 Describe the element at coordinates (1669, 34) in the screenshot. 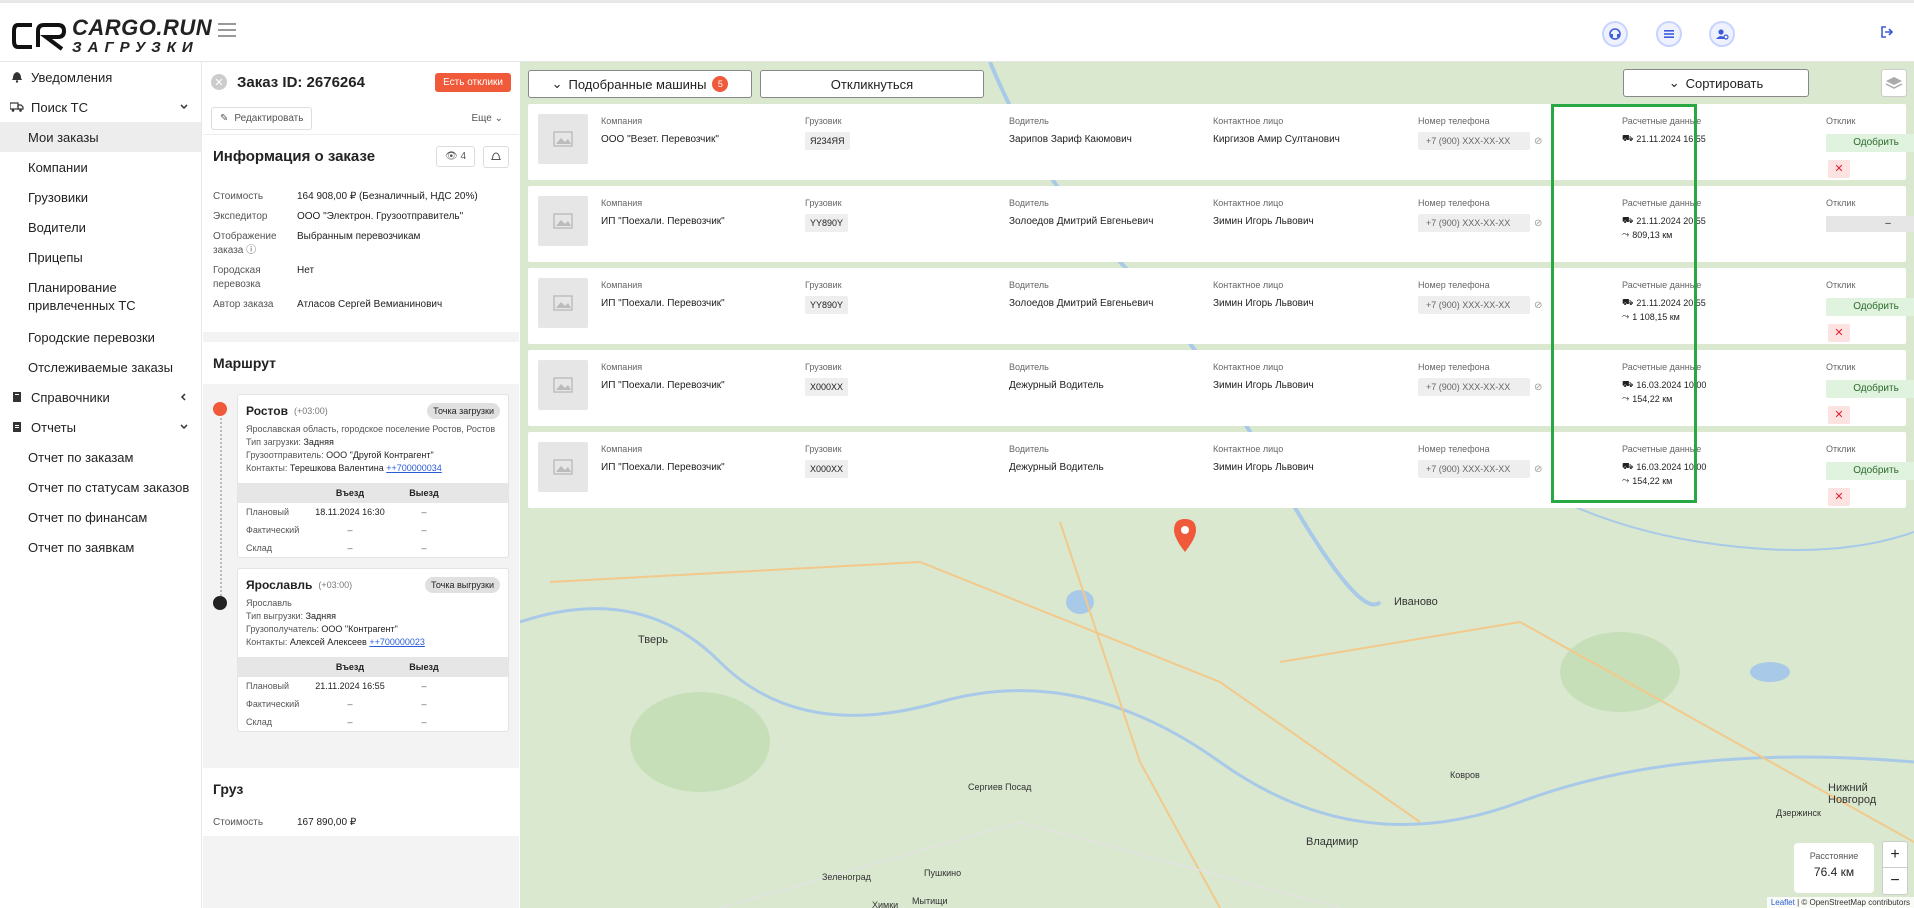

I see `list-icon` at that location.